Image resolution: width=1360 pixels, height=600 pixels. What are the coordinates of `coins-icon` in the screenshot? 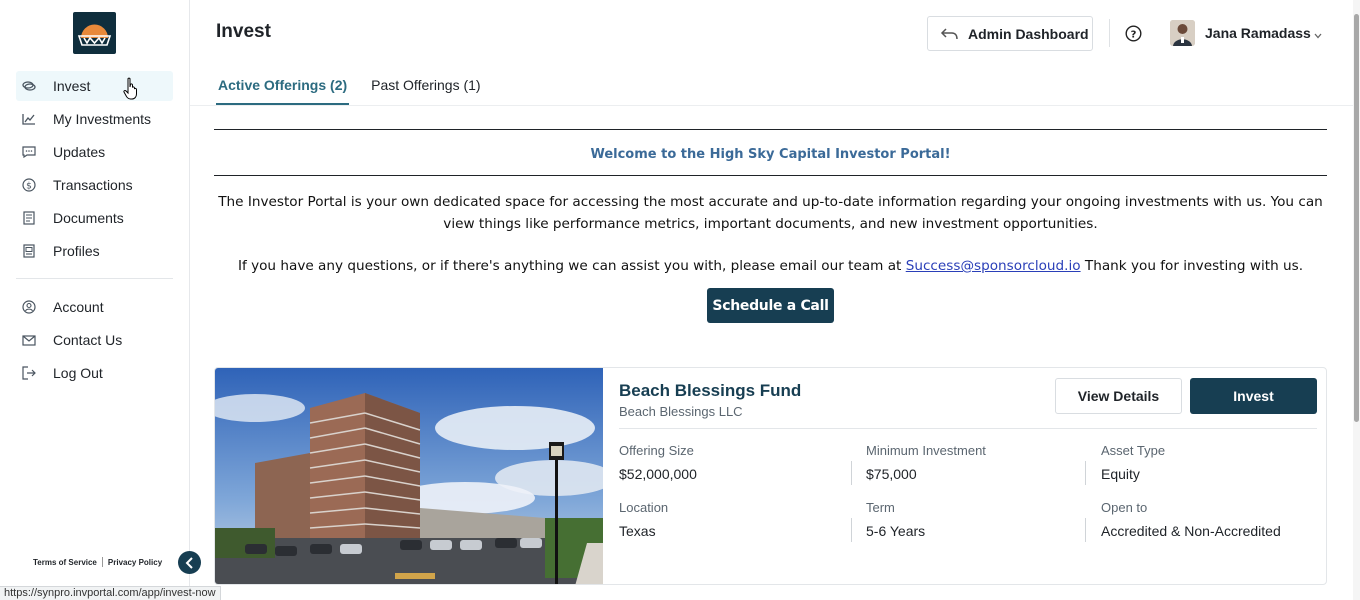 It's located at (29, 86).